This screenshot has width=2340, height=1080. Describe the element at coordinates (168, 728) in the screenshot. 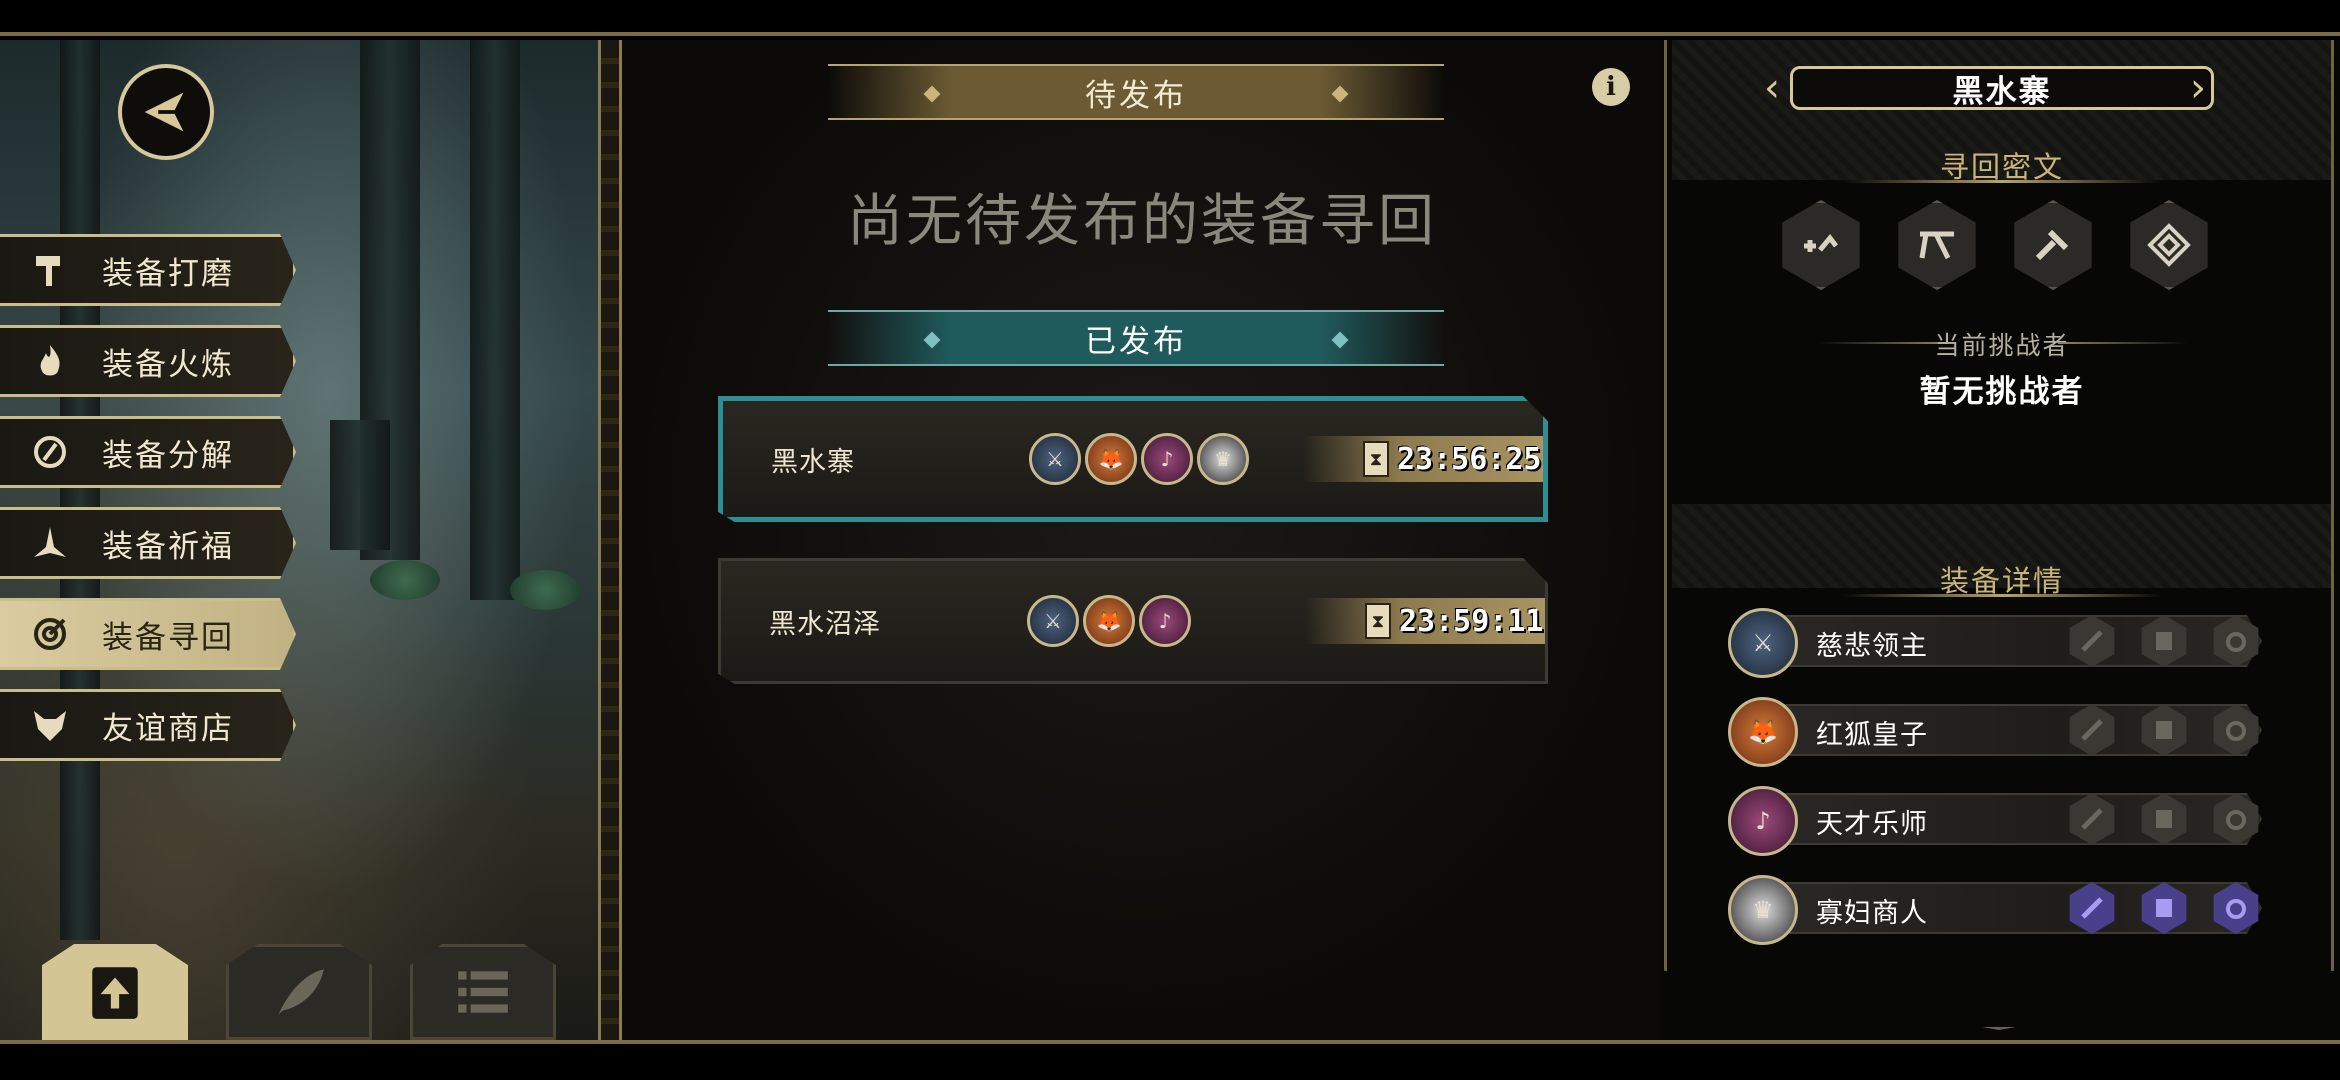

I see `menu-item-label: 友谊商店` at that location.